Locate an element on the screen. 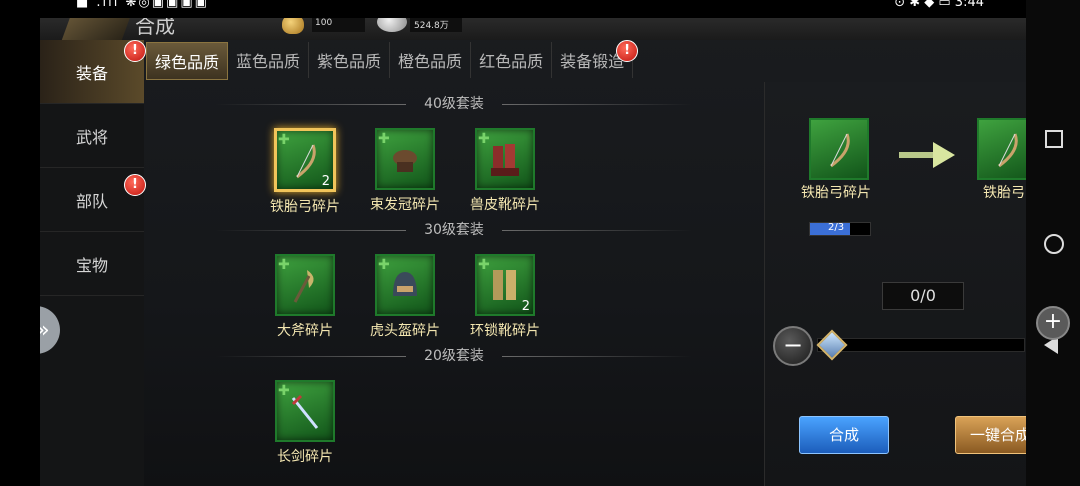 This screenshot has width=1080, height=486. gold-ingot-icon is located at coordinates (293, 26).